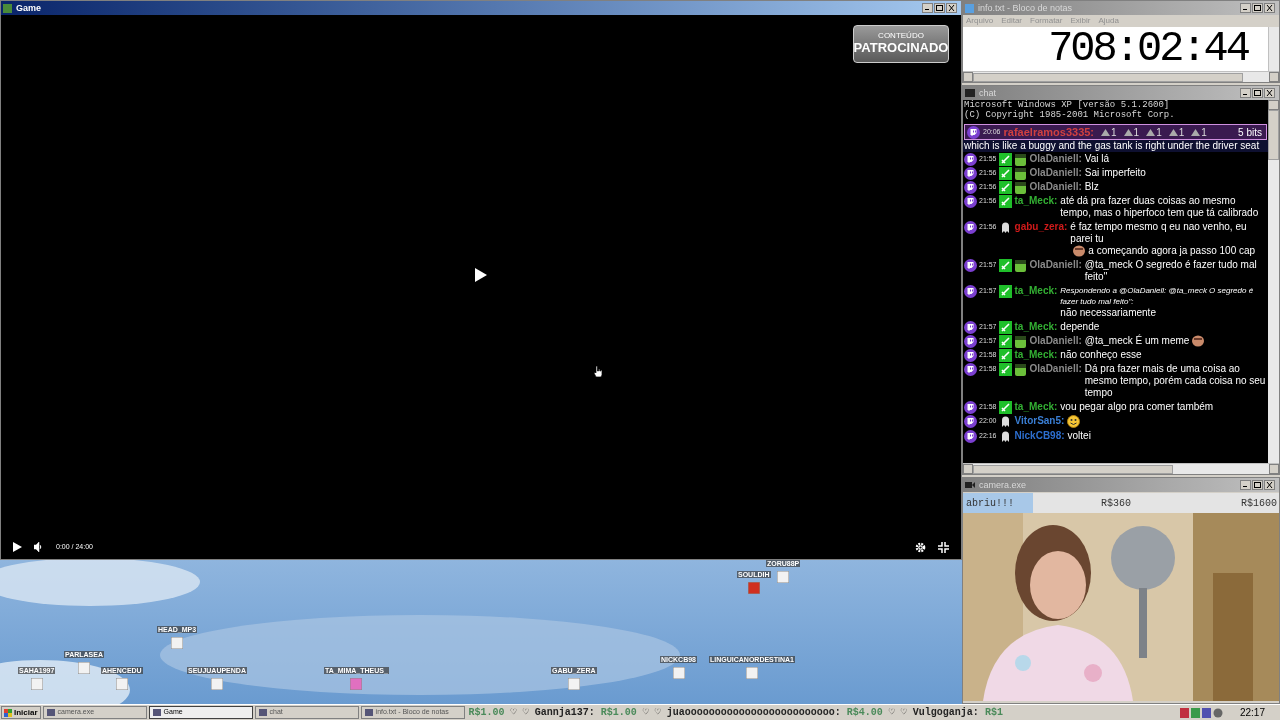 This screenshot has height=720, width=1280. What do you see at coordinates (943, 547) in the screenshot?
I see `exit-fullscreen-icon` at bounding box center [943, 547].